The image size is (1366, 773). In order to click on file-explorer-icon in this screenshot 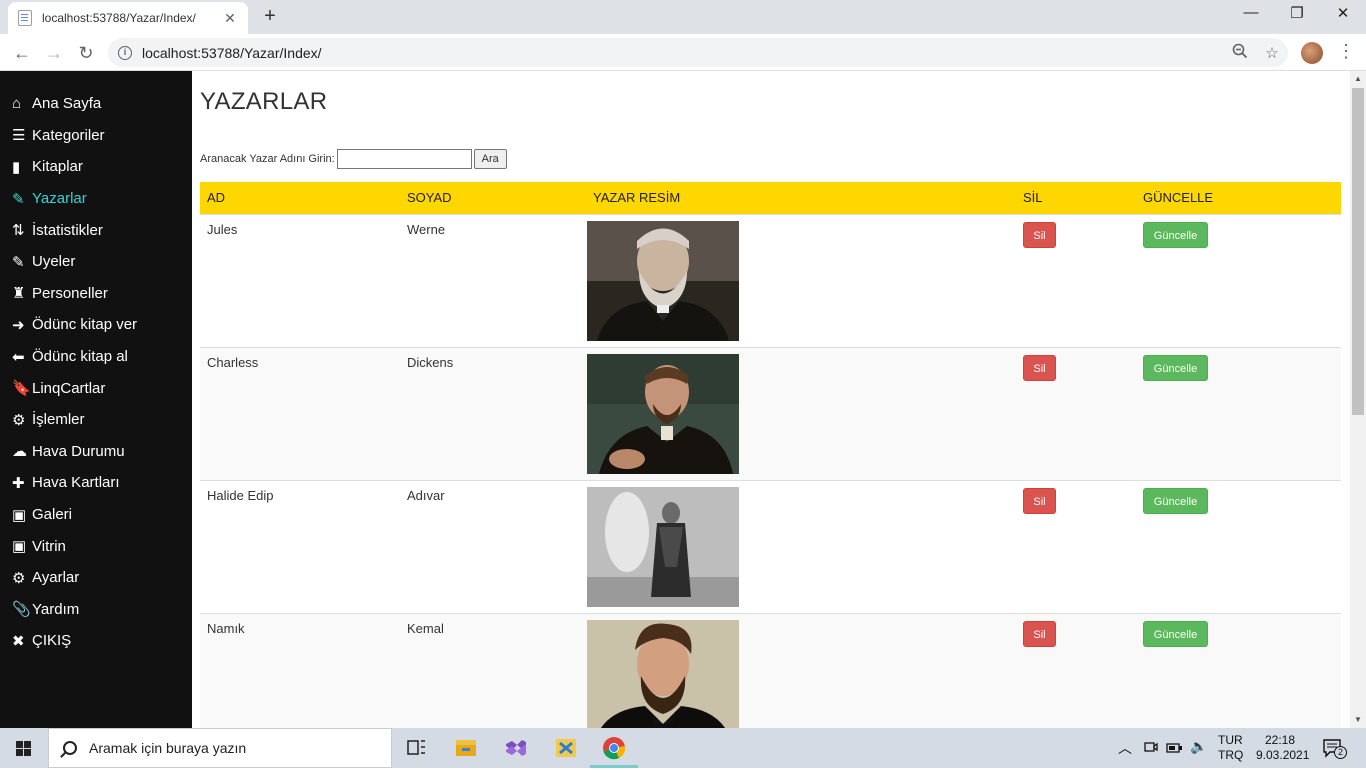, I will do `click(466, 748)`.